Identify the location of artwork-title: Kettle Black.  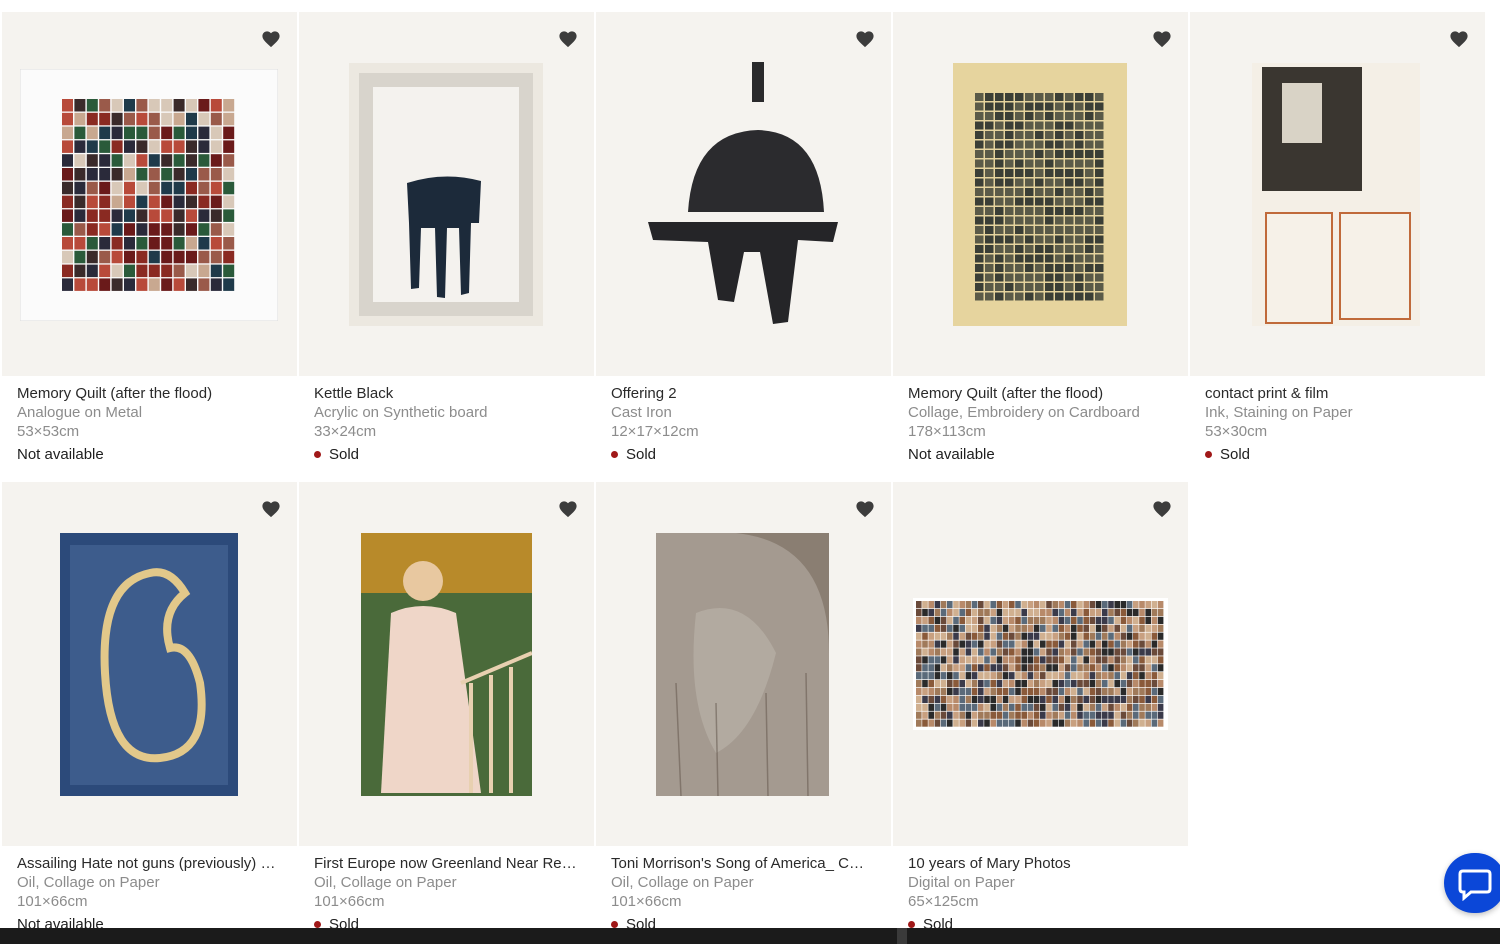
(446, 393).